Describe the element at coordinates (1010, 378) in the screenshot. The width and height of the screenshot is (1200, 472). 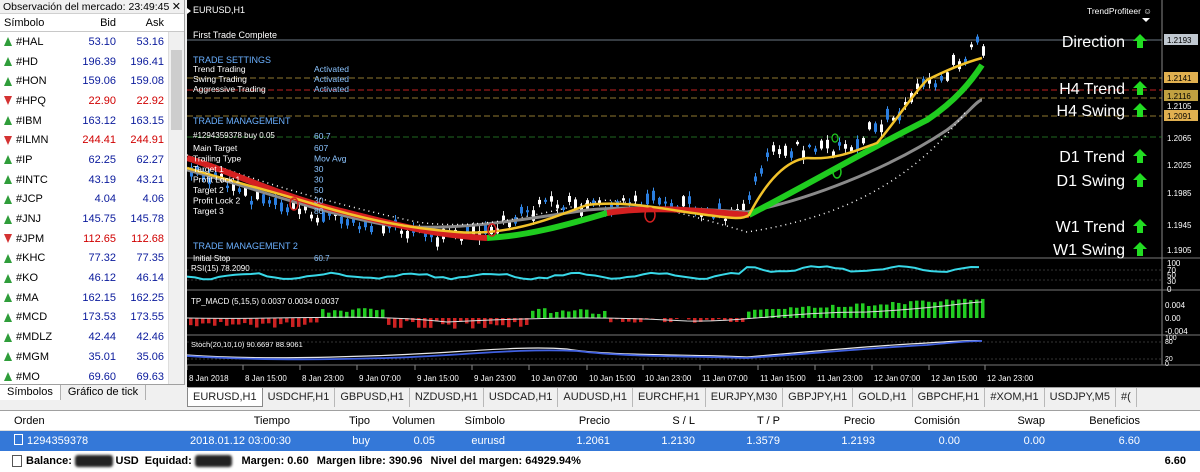
I see `time-axis-label: 12 Jan 23:00` at that location.